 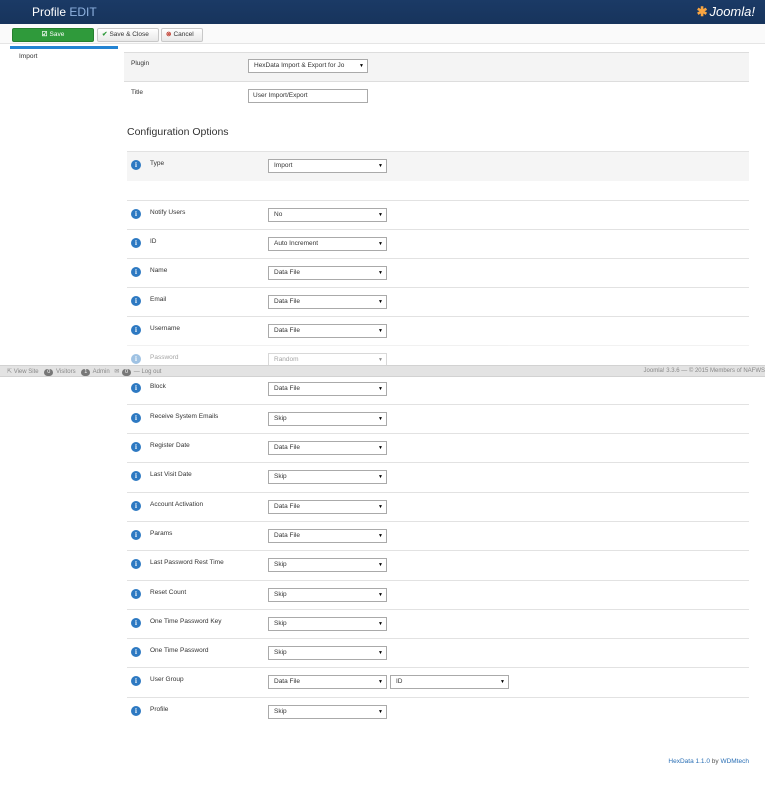 I want to click on external-link-icon: ⇱, so click(x=10, y=372).